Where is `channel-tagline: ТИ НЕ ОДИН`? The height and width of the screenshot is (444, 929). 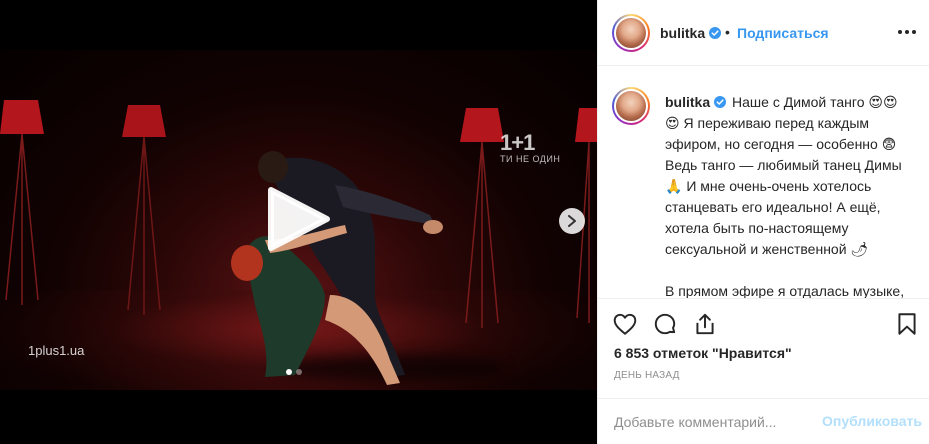
channel-tagline: ТИ НЕ ОДИН is located at coordinates (530, 159).